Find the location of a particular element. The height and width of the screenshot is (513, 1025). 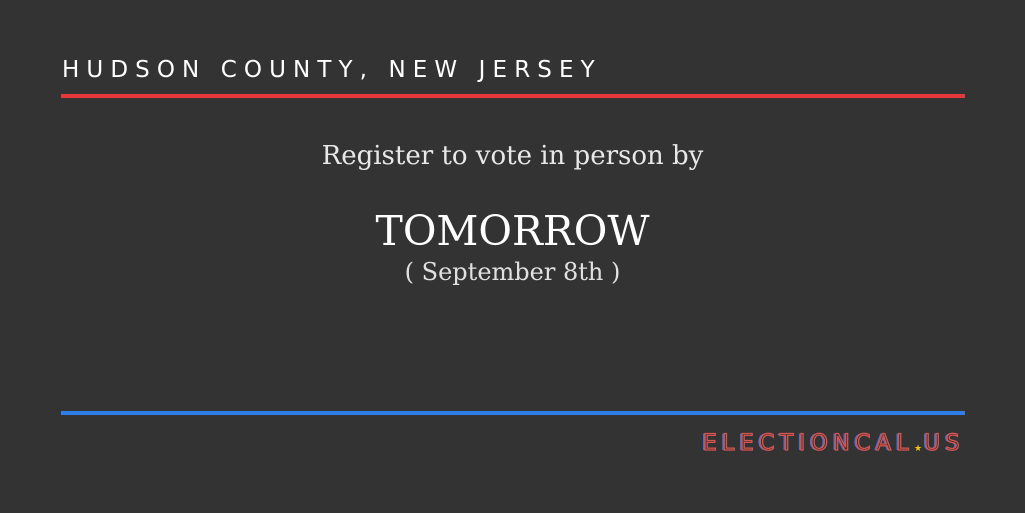

logo-name: ELECTIONCAL is located at coordinates (808, 443).